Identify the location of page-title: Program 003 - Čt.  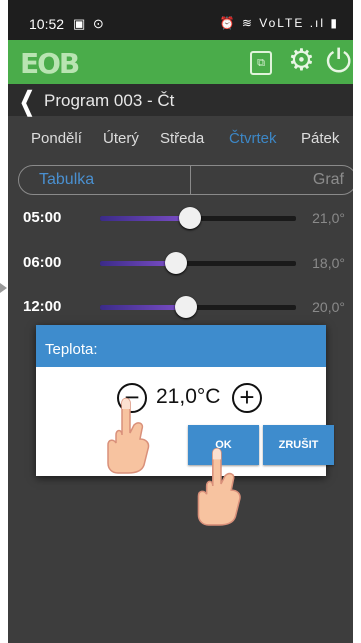
(109, 100).